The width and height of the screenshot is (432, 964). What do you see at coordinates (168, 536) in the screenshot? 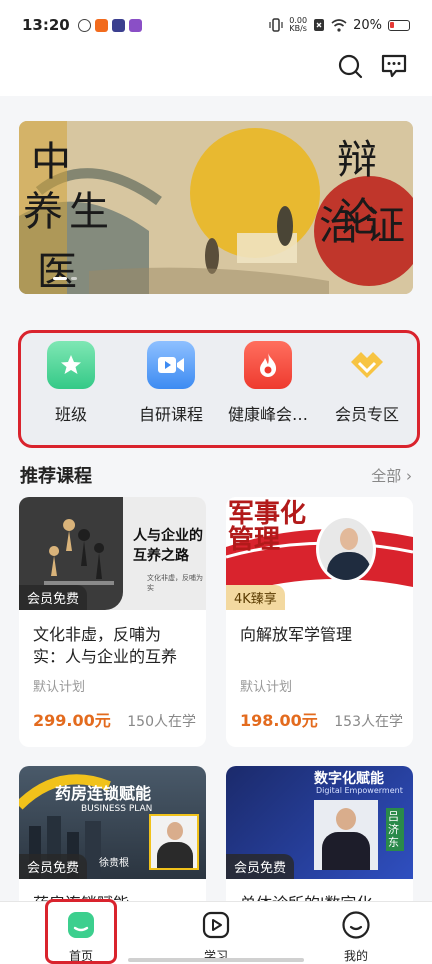
I see `thumb-heading-line1: 人与企业的` at bounding box center [168, 536].